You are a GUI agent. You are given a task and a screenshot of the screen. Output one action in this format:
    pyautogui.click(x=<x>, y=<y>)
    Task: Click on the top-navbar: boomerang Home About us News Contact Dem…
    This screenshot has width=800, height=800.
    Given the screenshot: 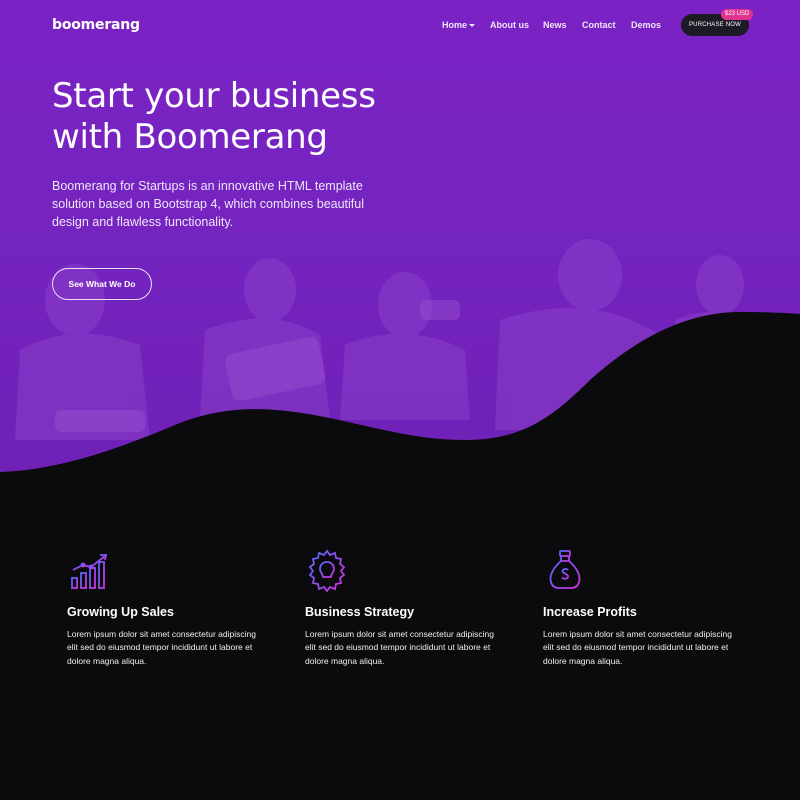 What is the action you would take?
    pyautogui.click(x=400, y=26)
    